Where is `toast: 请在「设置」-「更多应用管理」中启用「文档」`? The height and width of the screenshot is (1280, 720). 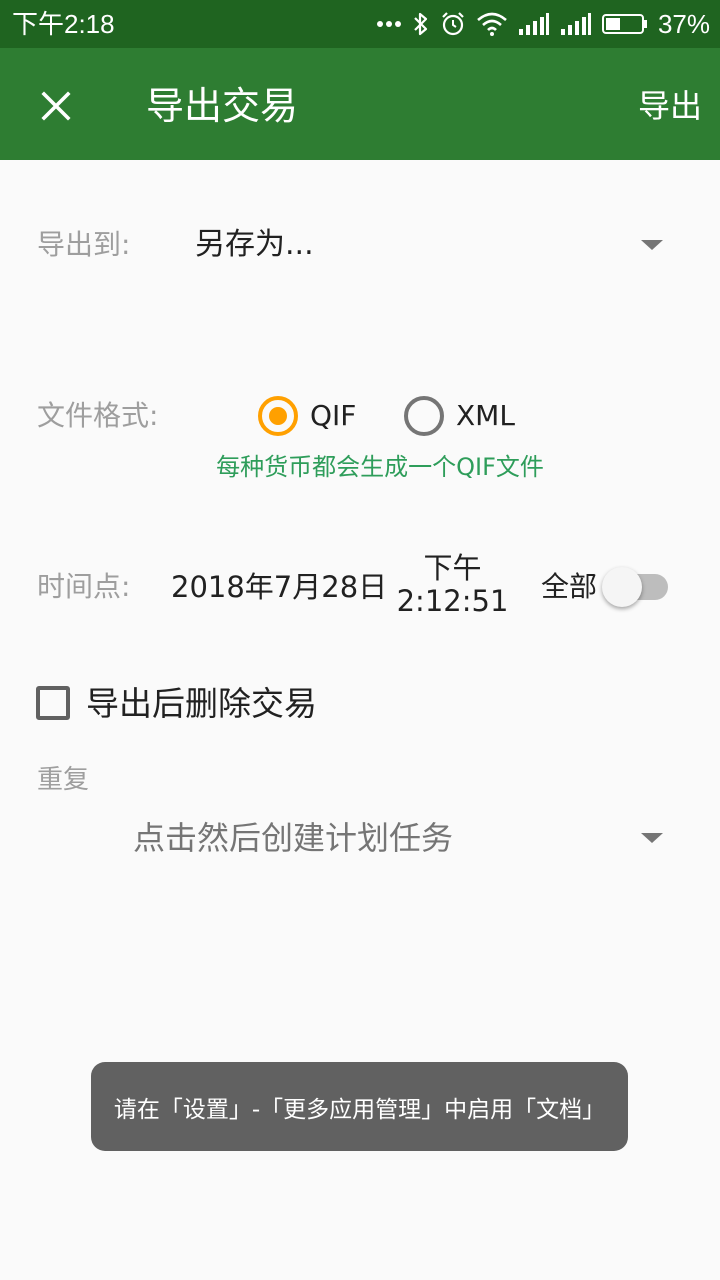 toast: 请在「设置」-「更多应用管理」中启用「文档」 is located at coordinates (359, 1106).